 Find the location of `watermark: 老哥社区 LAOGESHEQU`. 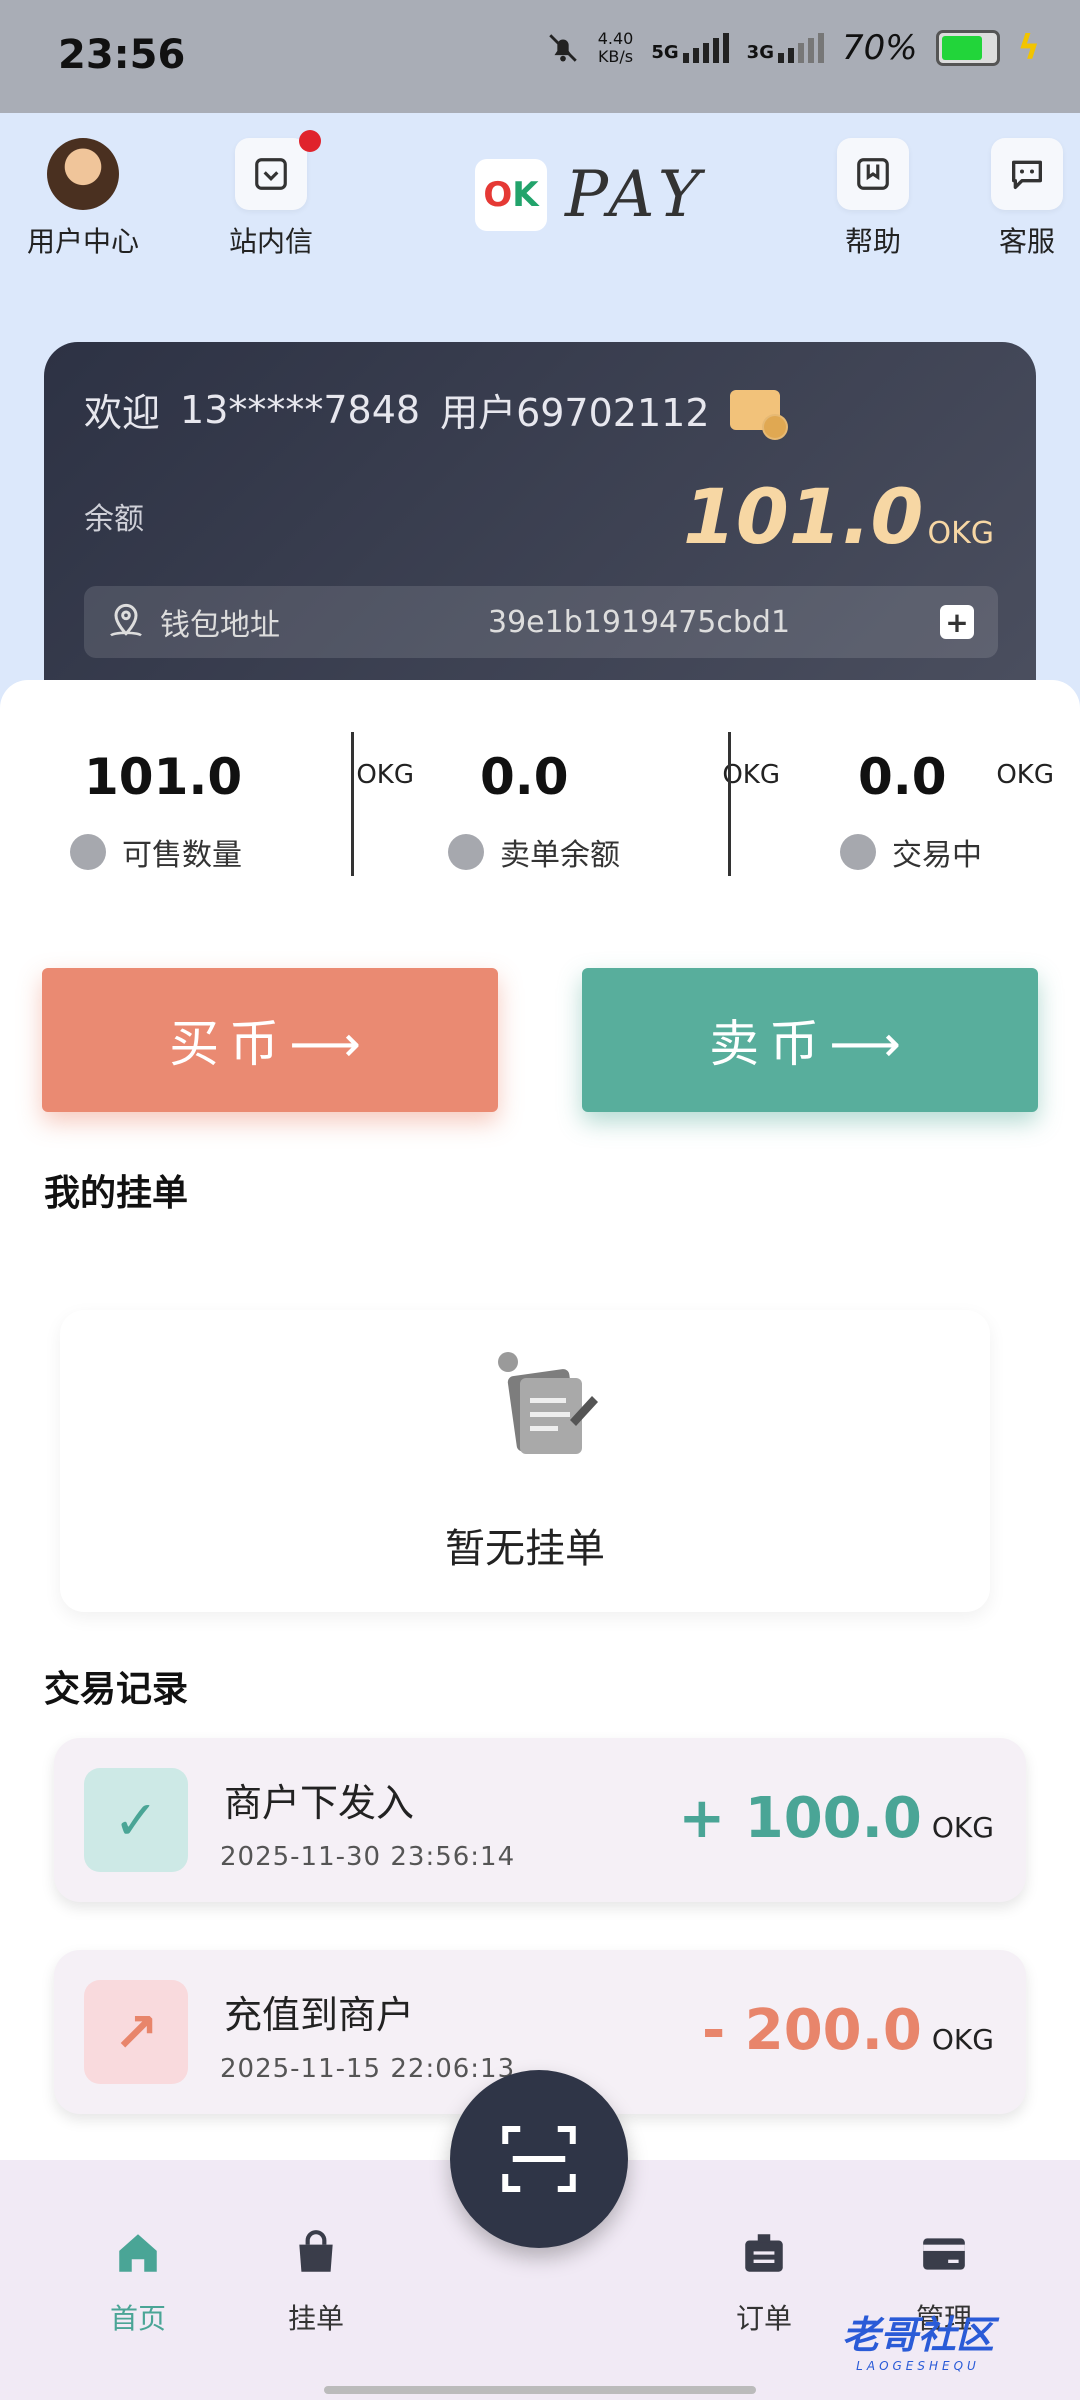

watermark: 老哥社区 LAOGESHEQU is located at coordinates (918, 2338).